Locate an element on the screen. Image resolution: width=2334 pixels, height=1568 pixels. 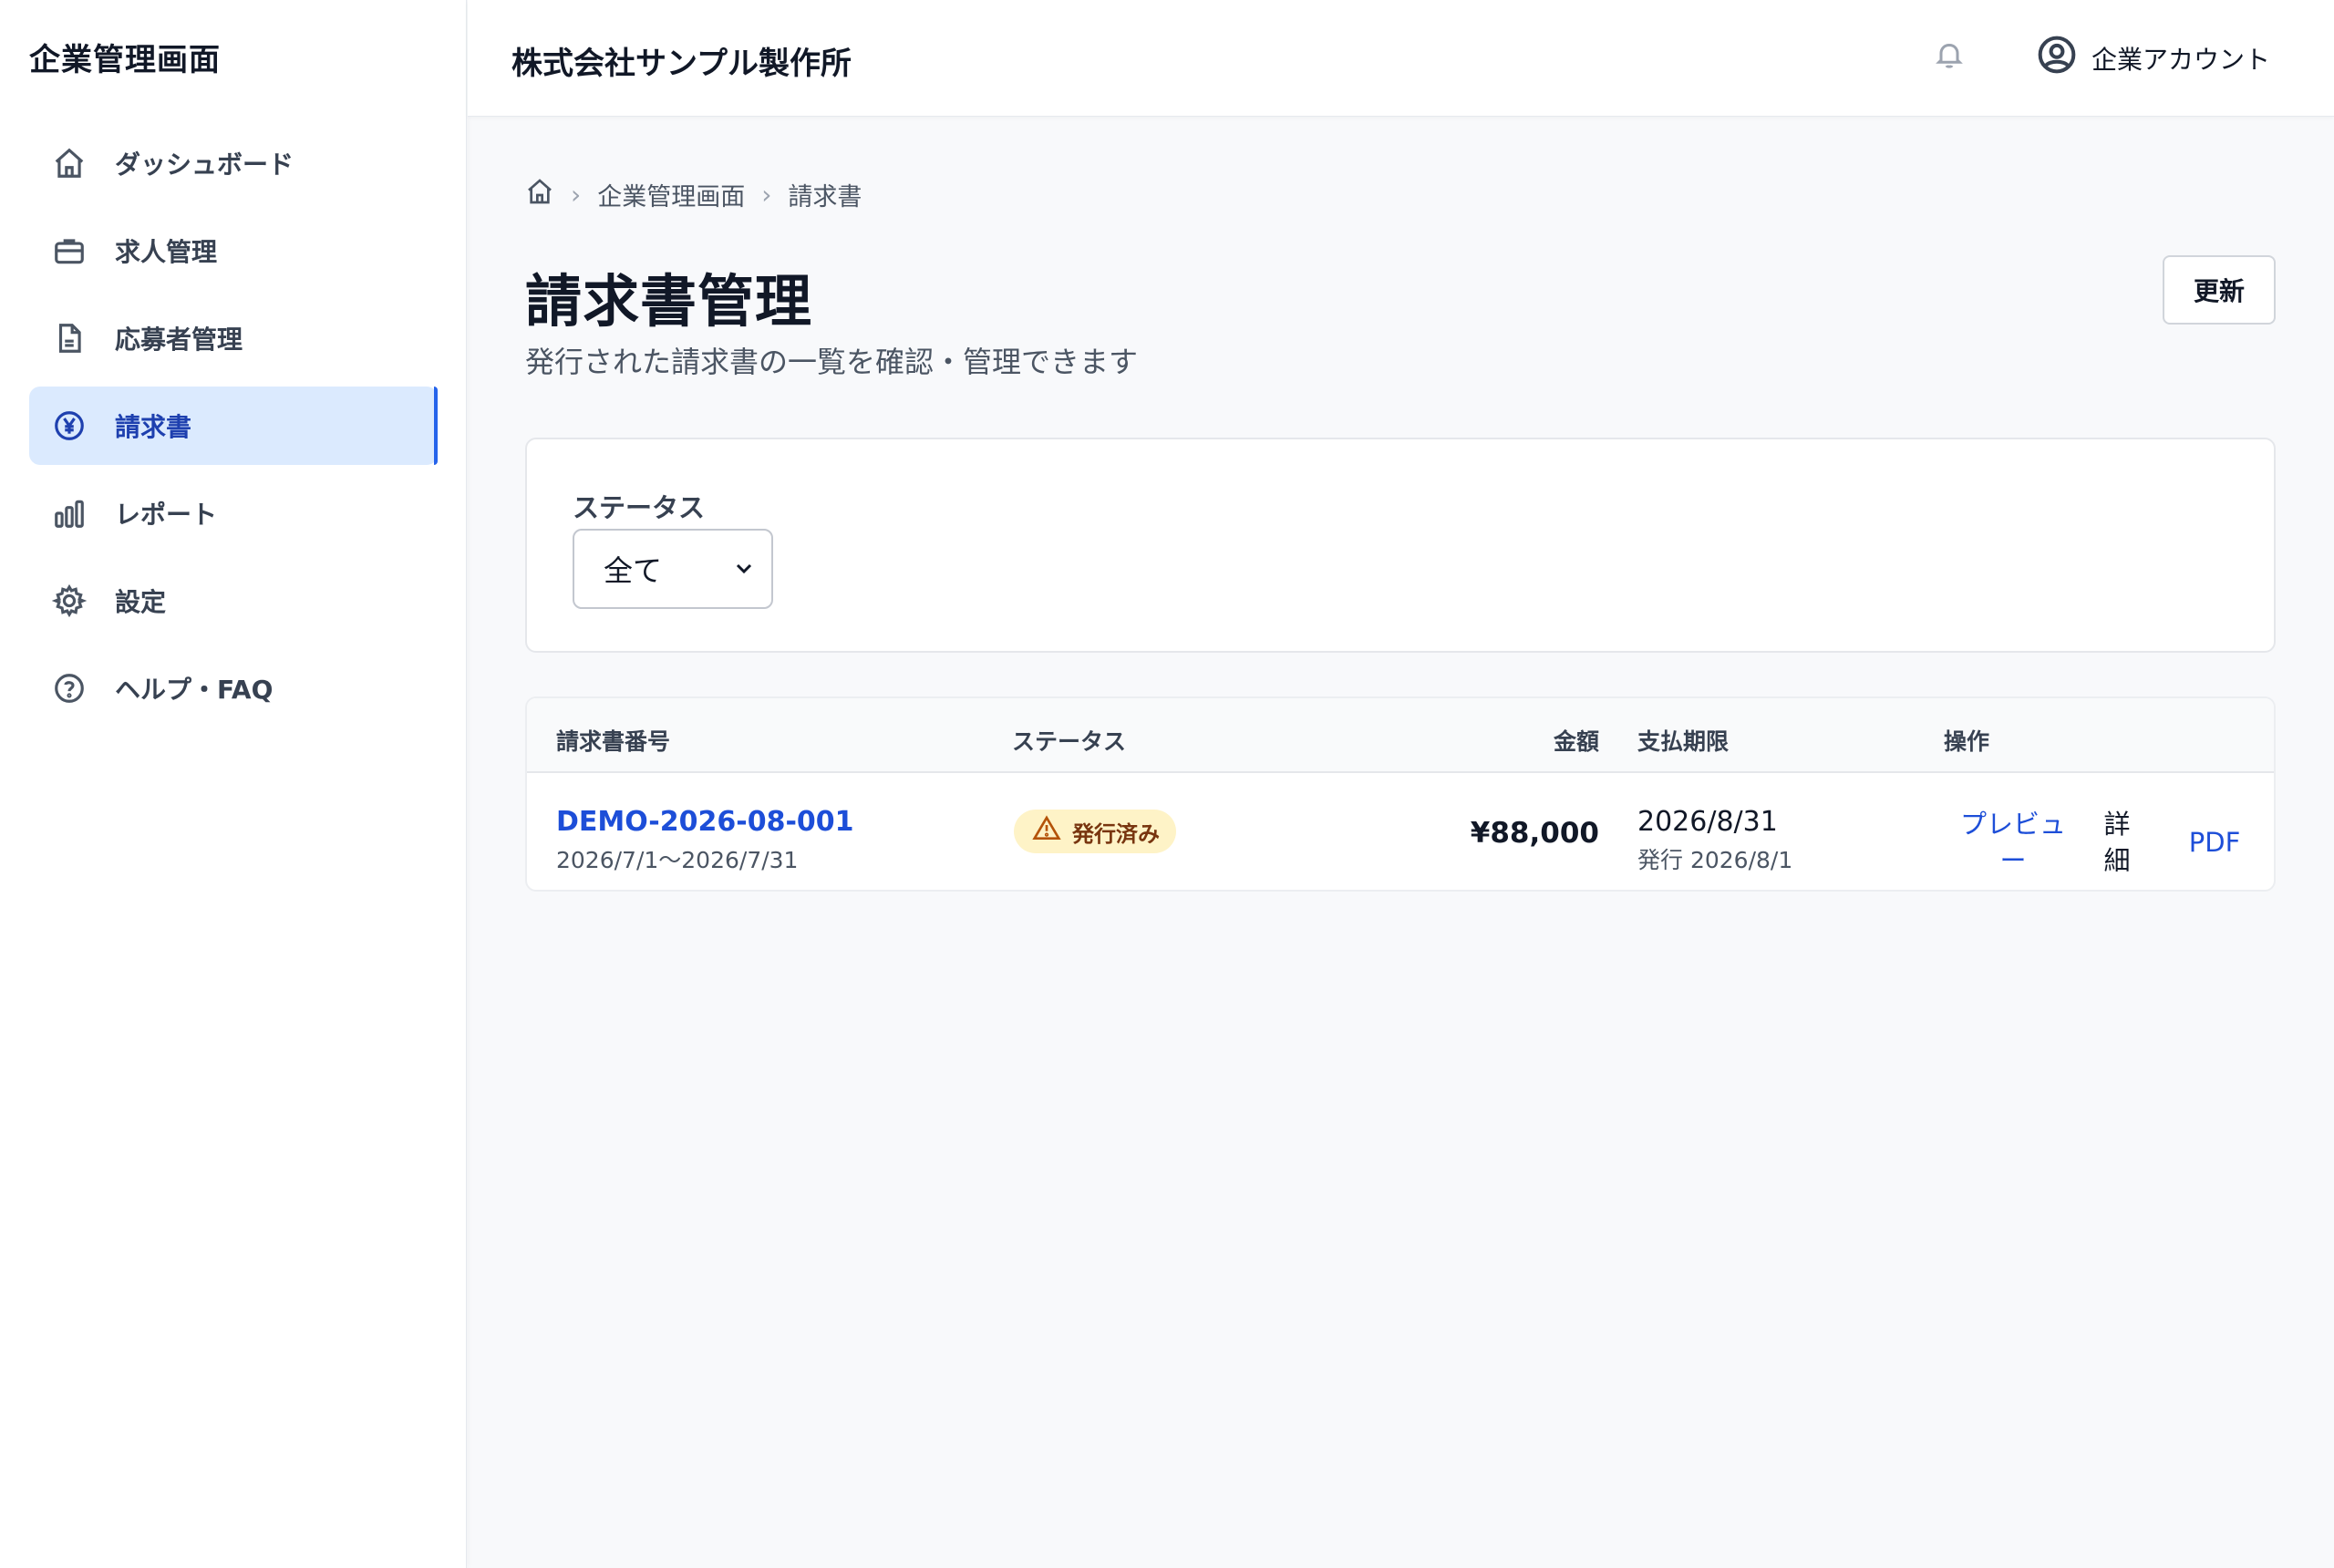
detail-button: 詳細 is located at coordinates (2117, 842).